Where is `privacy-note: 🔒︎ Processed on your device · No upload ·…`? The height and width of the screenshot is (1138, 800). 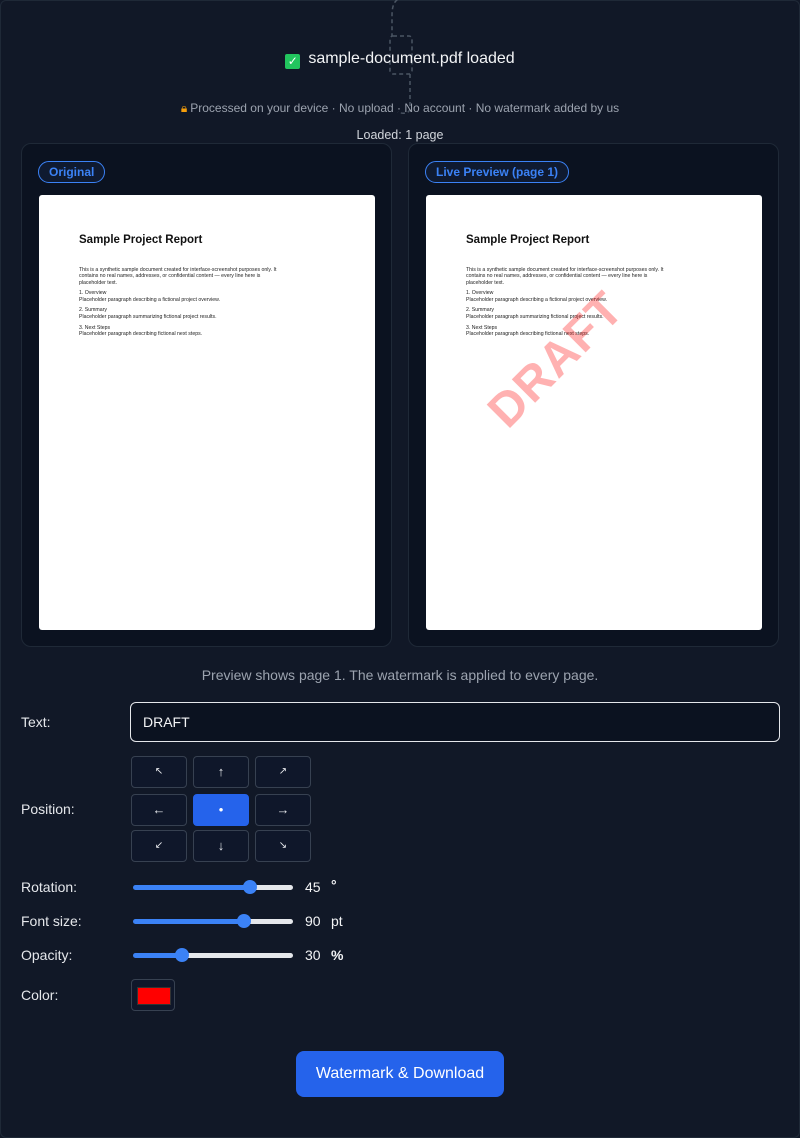
privacy-note: 🔒︎ Processed on your device · No upload ·… is located at coordinates (400, 108).